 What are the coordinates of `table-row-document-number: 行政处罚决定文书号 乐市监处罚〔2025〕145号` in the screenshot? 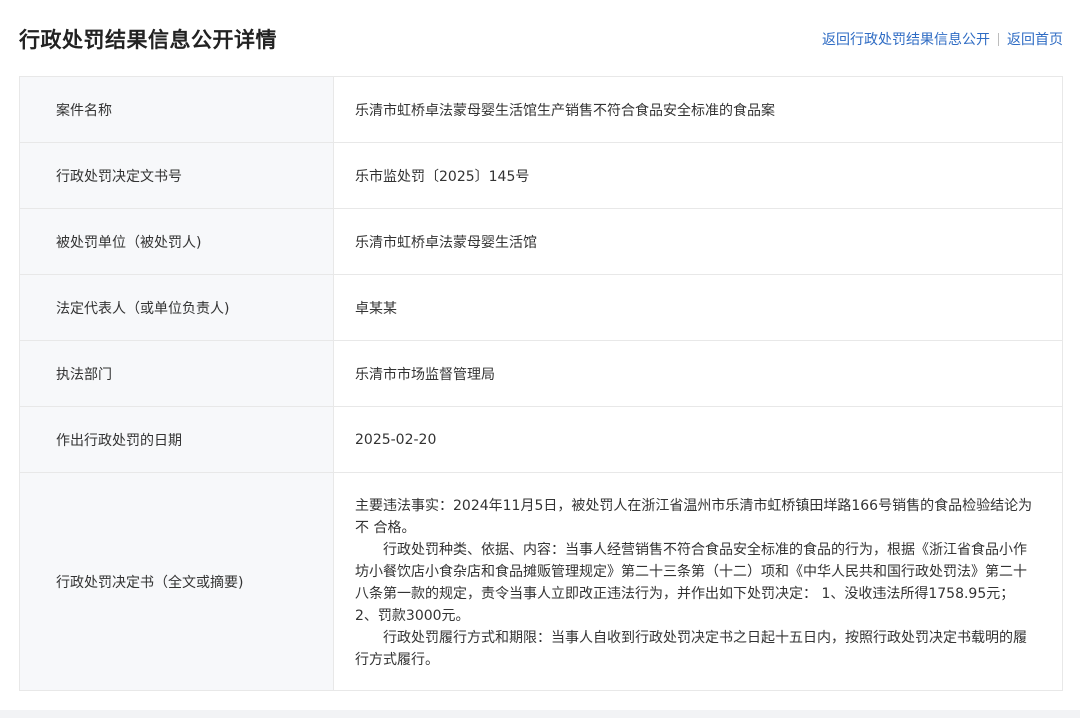 It's located at (541, 175).